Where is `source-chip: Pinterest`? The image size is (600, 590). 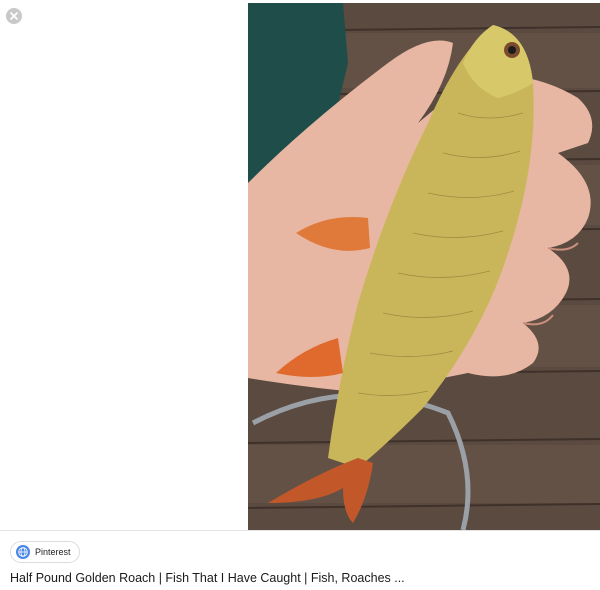 source-chip: Pinterest is located at coordinates (45, 552).